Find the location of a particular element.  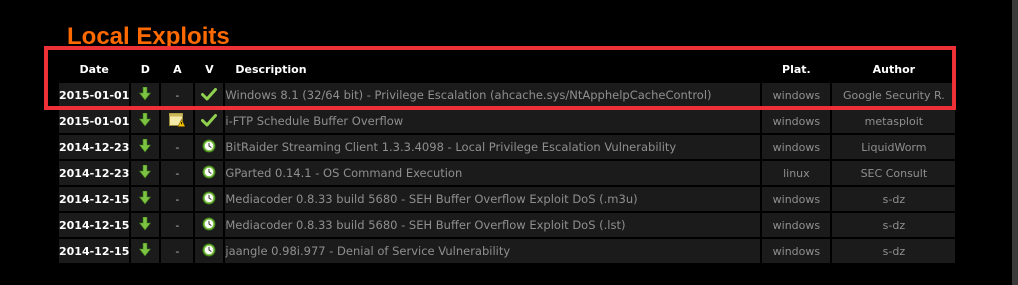

table-header-row: Date D A V Description Plat. Author is located at coordinates (507, 69).